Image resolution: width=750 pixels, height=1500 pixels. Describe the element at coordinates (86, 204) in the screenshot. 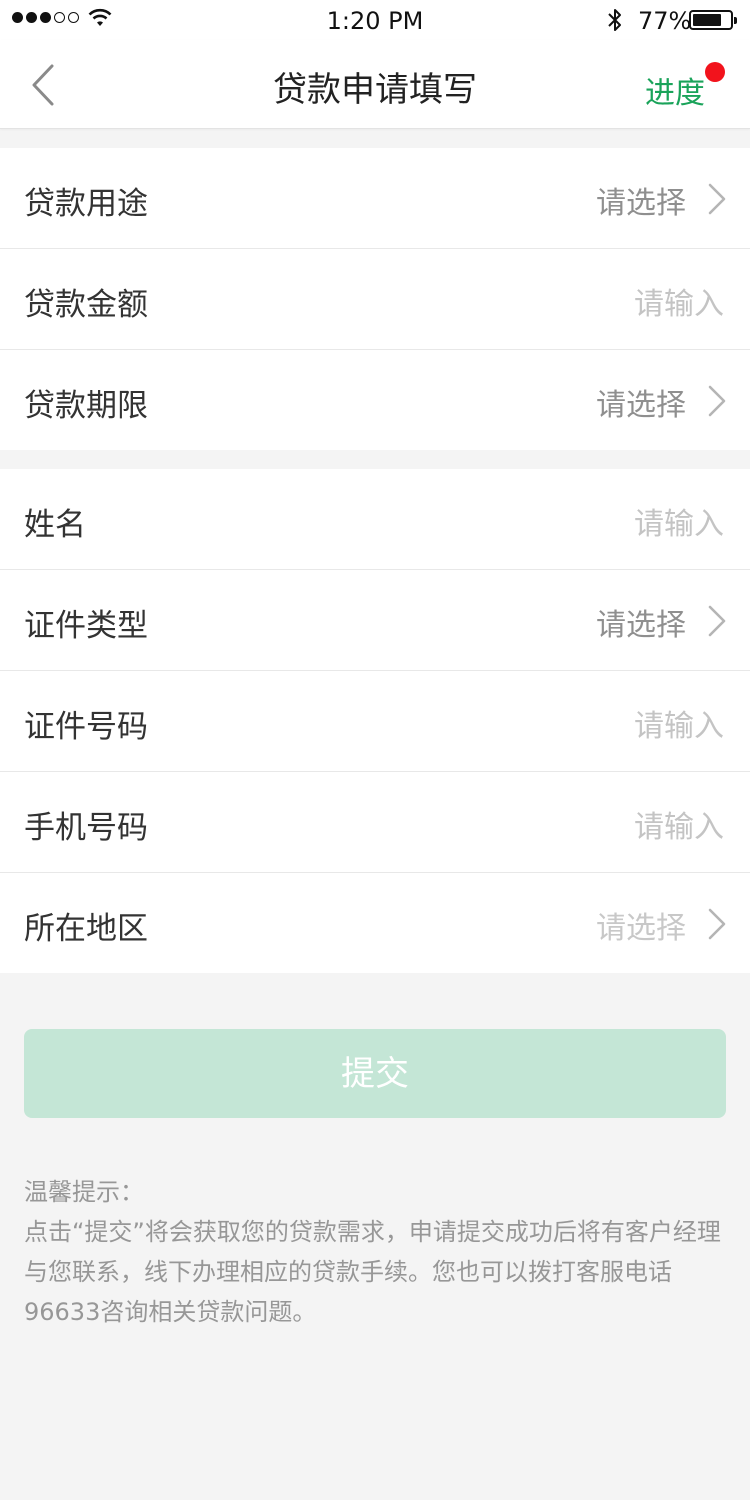

I see `field-label: 贷款用途` at that location.